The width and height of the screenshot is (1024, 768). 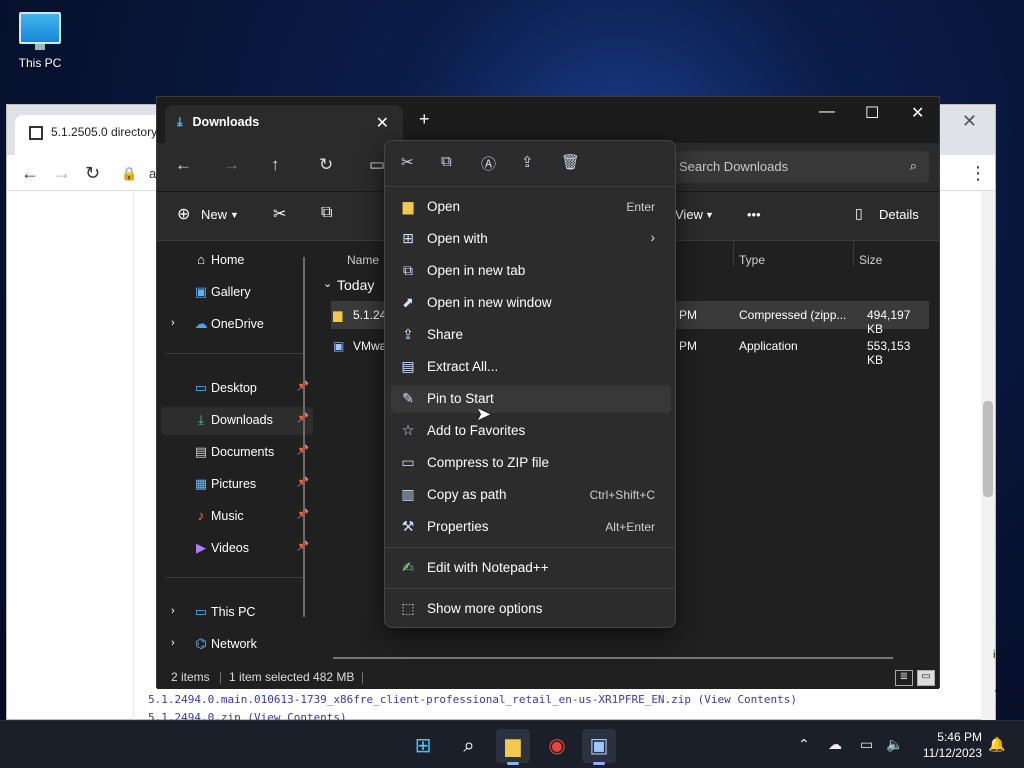 I want to click on menu-shortcut: Ctrl+Shift+C, so click(x=622, y=495).